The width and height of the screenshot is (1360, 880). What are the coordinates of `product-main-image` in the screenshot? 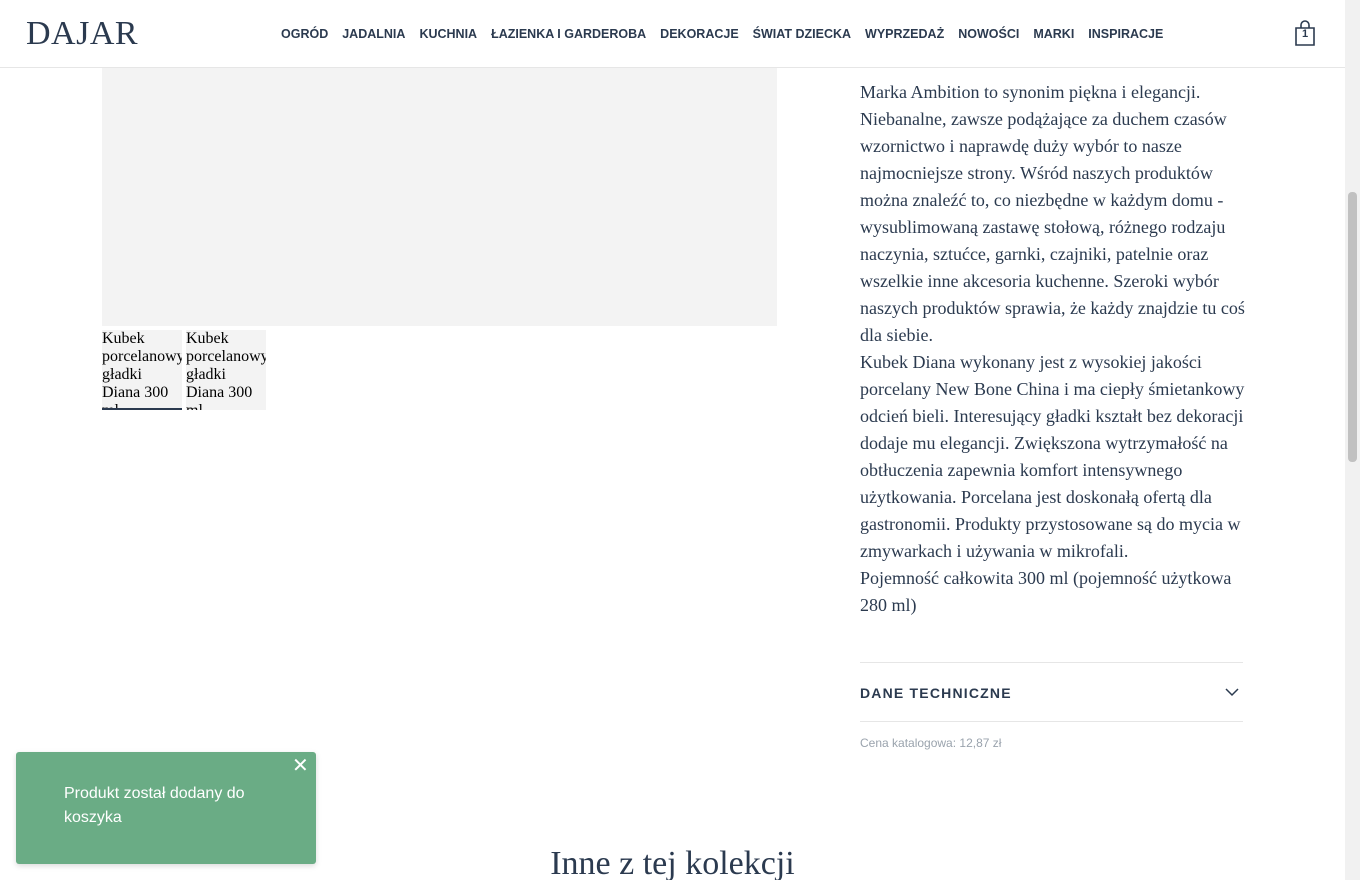 It's located at (439, 196).